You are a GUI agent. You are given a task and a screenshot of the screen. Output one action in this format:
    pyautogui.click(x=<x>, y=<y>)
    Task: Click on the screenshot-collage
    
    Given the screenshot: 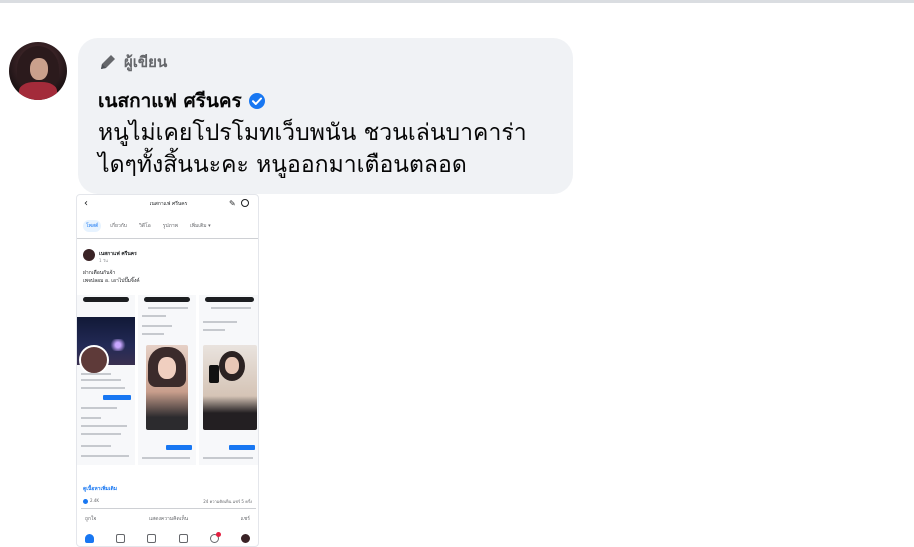 What is the action you would take?
    pyautogui.click(x=167, y=380)
    